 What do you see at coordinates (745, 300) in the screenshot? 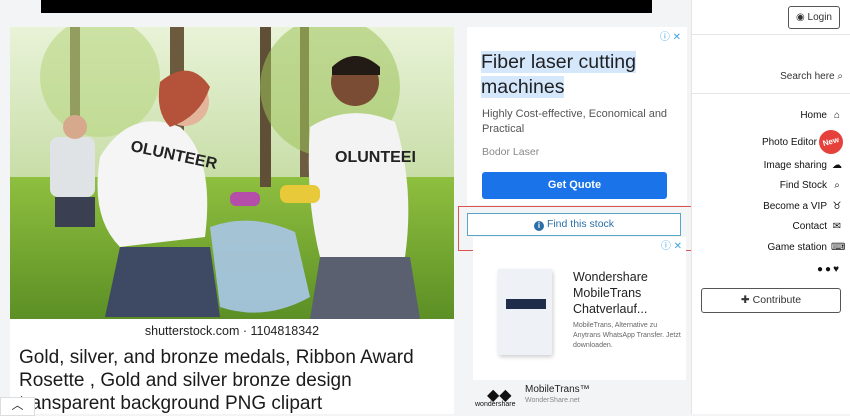
I see `plus-icon: ✚` at bounding box center [745, 300].